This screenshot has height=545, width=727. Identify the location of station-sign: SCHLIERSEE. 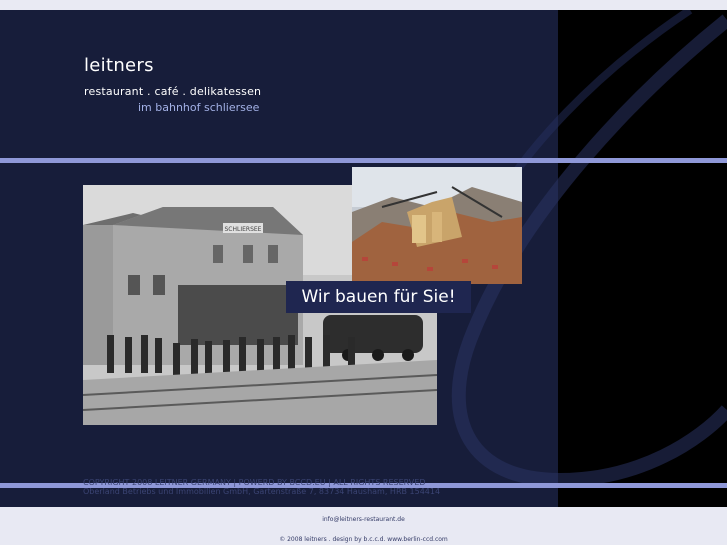
(243, 229).